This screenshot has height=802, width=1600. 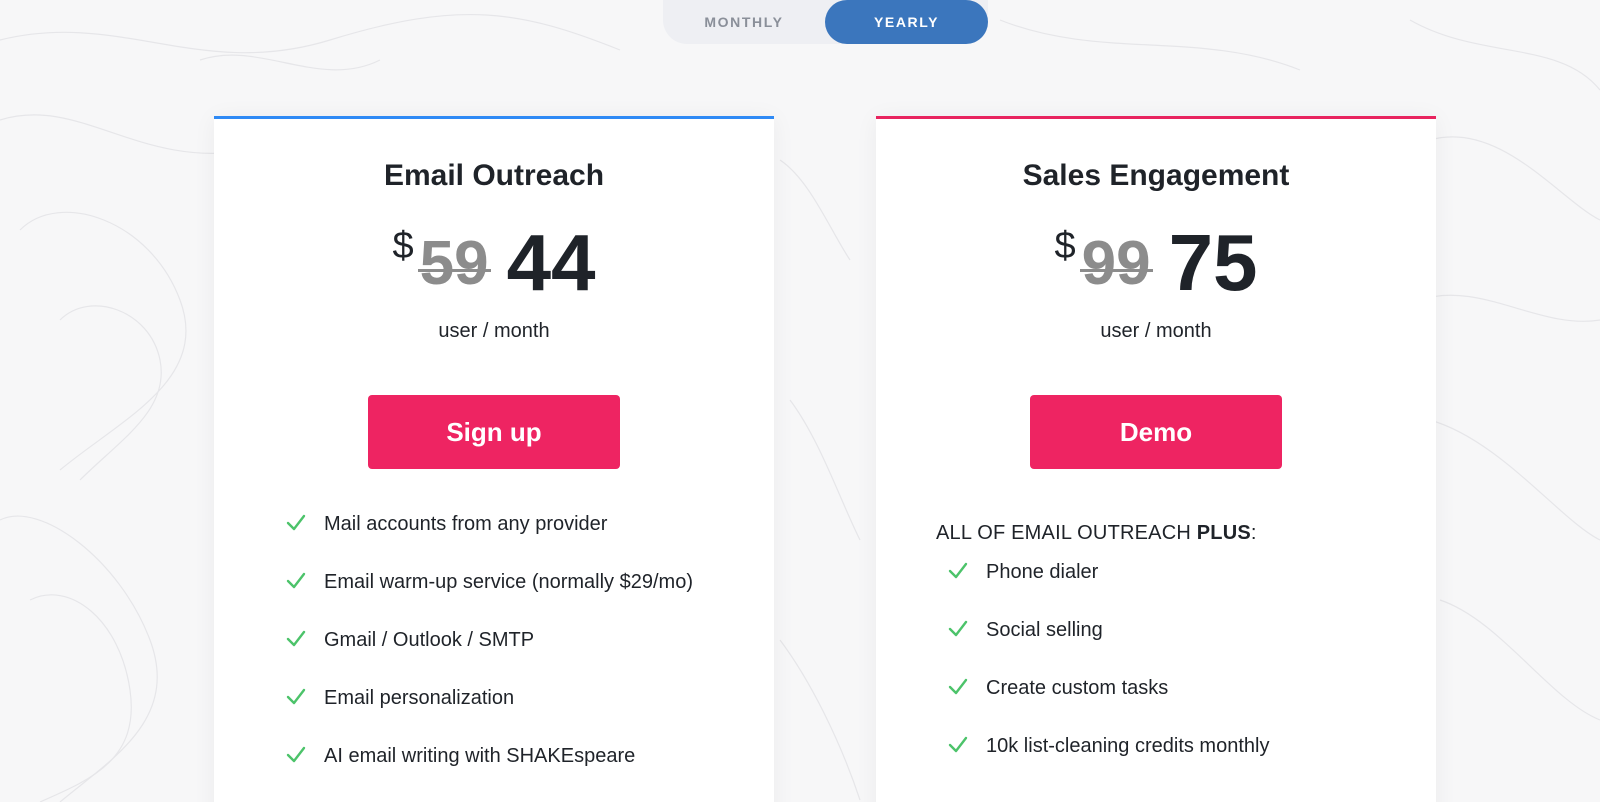 What do you see at coordinates (1128, 746) in the screenshot?
I see `feature-text: 10k list-cleaning credits monthly` at bounding box center [1128, 746].